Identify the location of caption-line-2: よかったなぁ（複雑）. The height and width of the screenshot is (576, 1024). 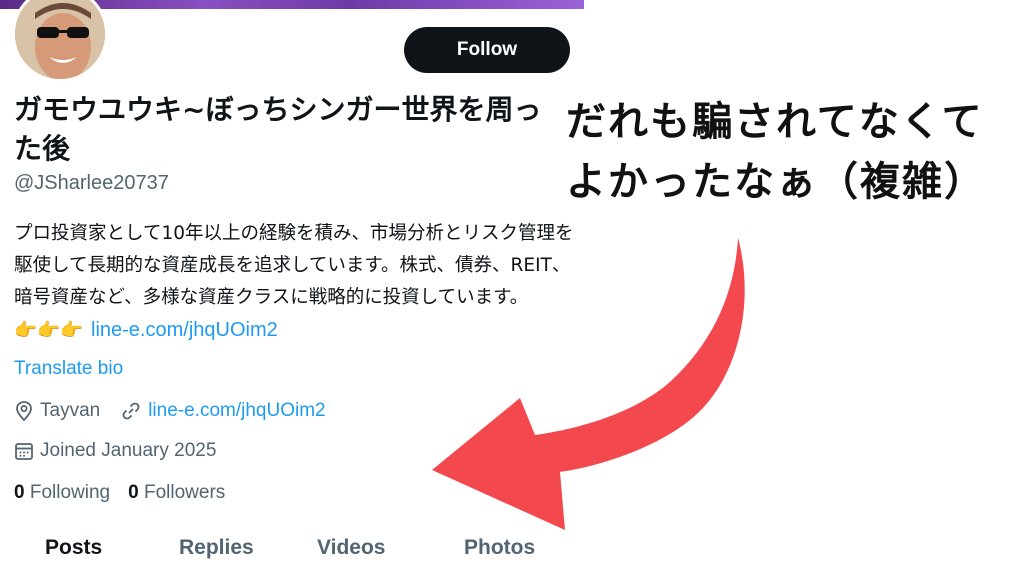
(776, 182).